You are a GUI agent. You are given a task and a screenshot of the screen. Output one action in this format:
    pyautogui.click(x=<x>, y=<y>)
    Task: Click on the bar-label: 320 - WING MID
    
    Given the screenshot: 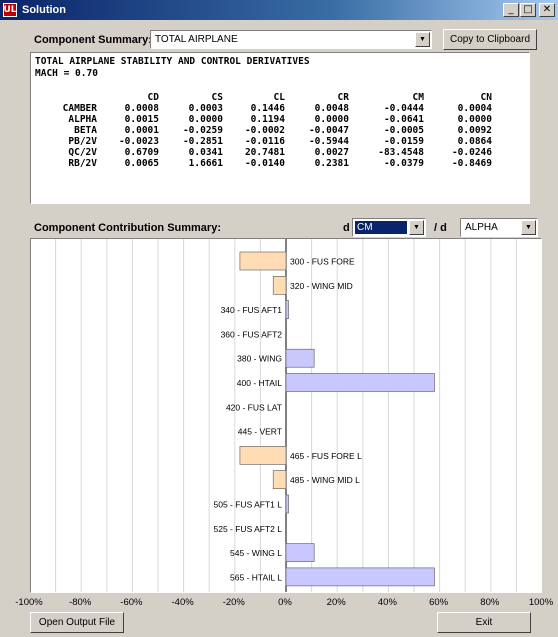 What is the action you would take?
    pyautogui.click(x=321, y=286)
    